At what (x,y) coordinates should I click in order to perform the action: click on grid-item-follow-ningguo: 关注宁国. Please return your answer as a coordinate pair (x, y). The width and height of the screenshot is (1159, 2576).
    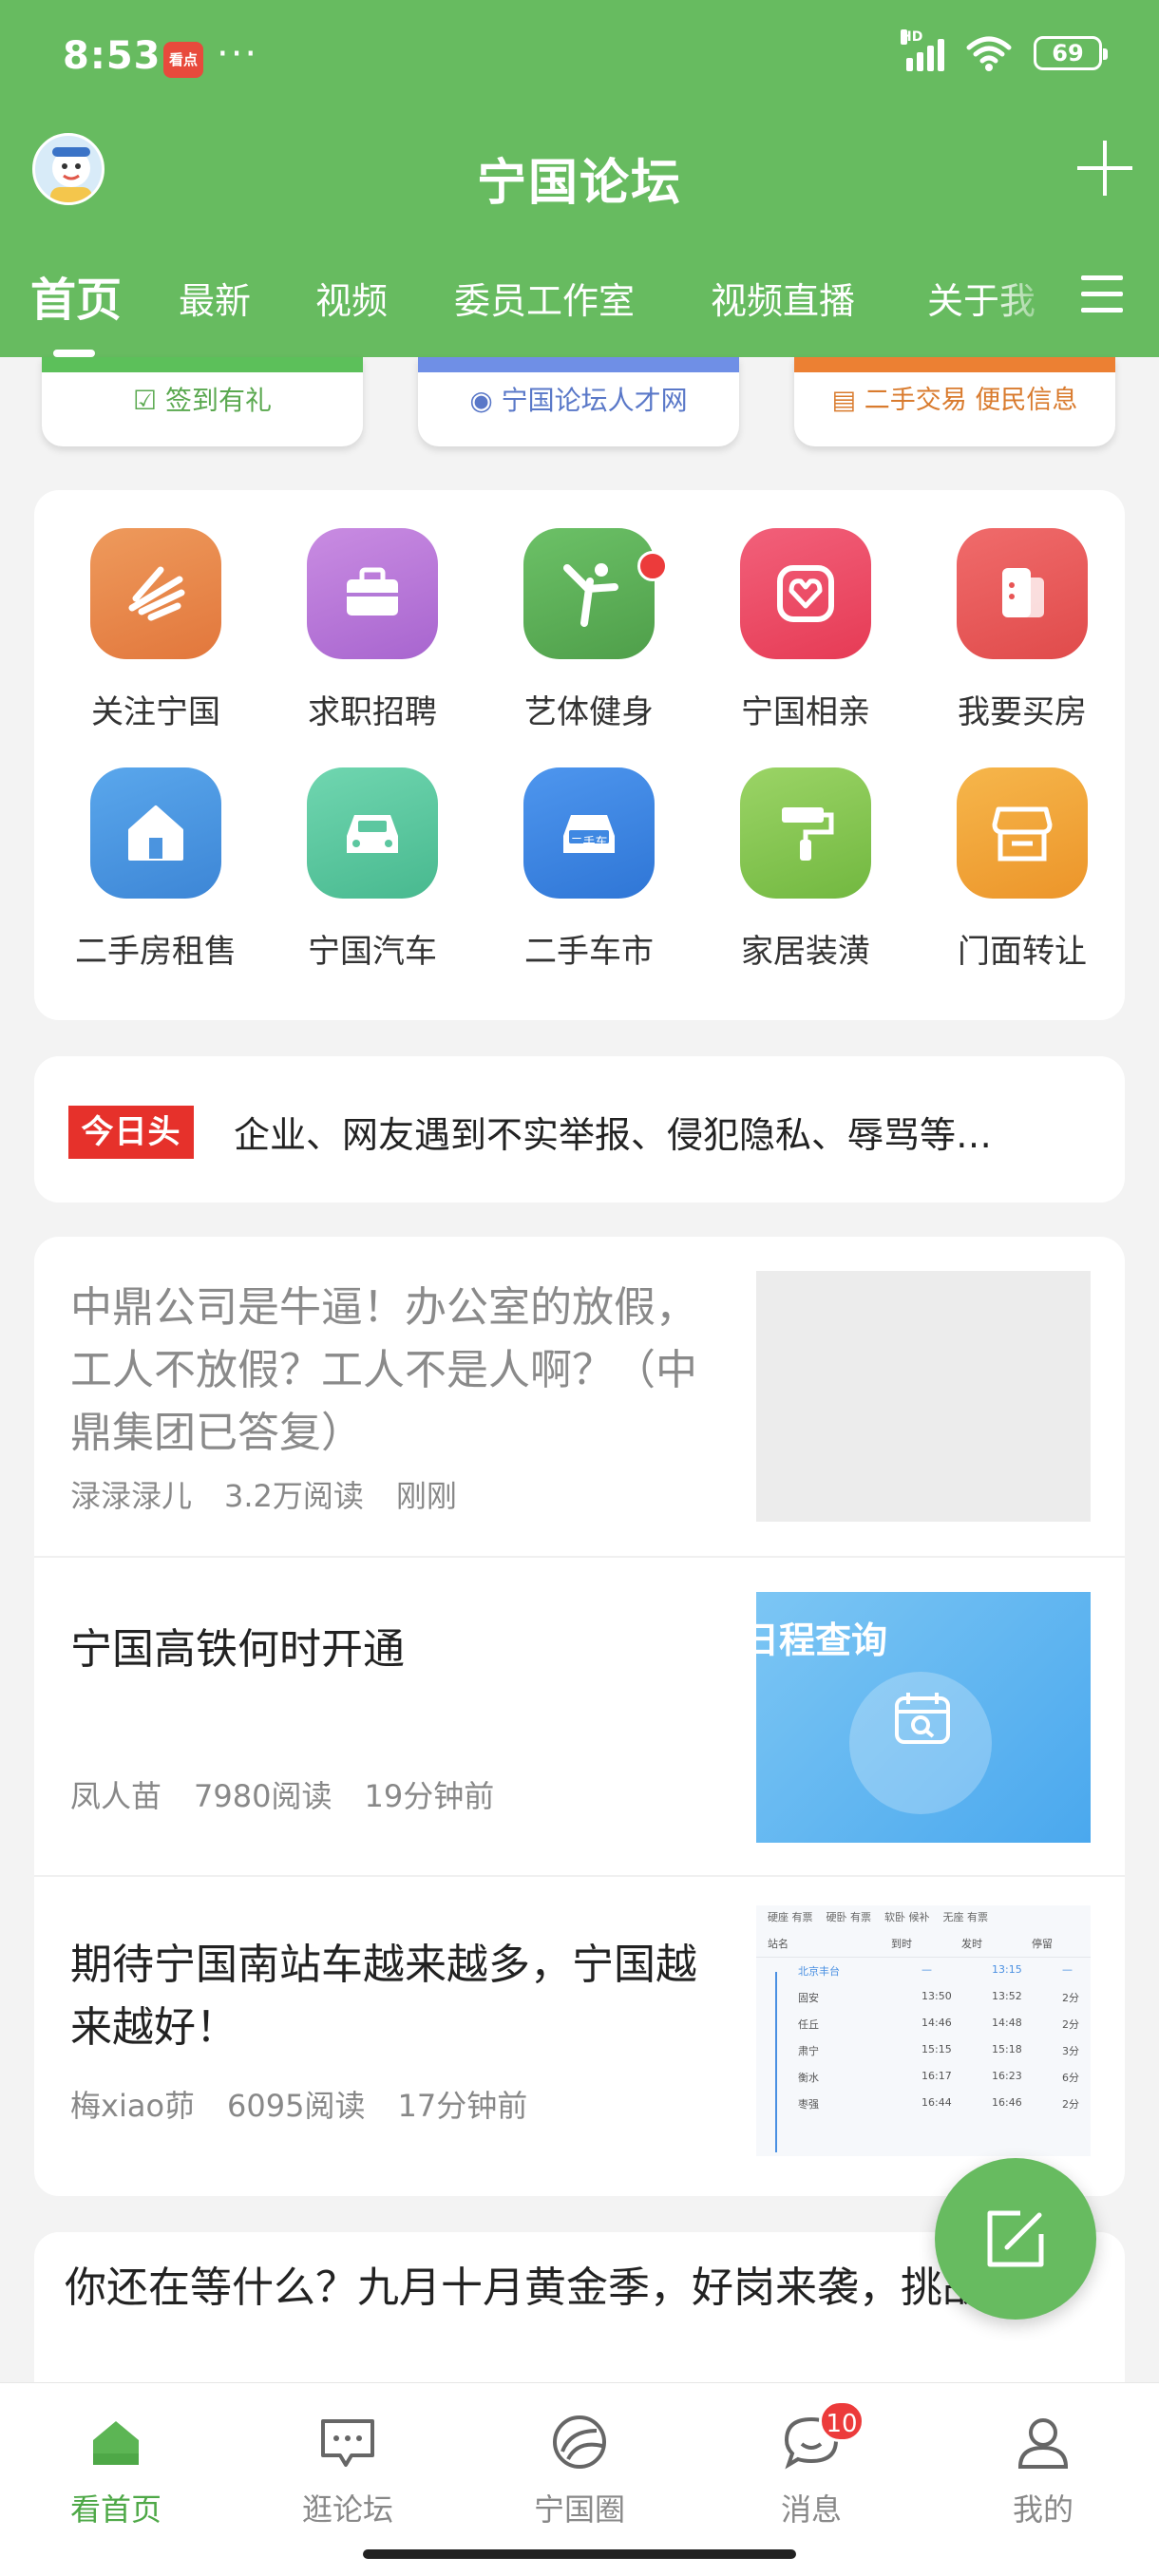
    Looking at the image, I should click on (156, 630).